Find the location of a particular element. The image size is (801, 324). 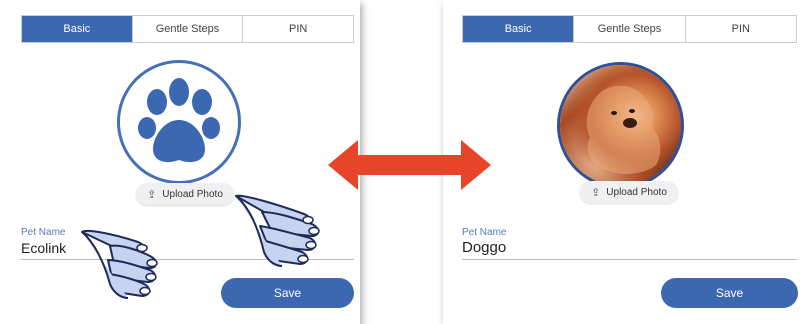

pet-name-field: Doggo is located at coordinates (484, 247).